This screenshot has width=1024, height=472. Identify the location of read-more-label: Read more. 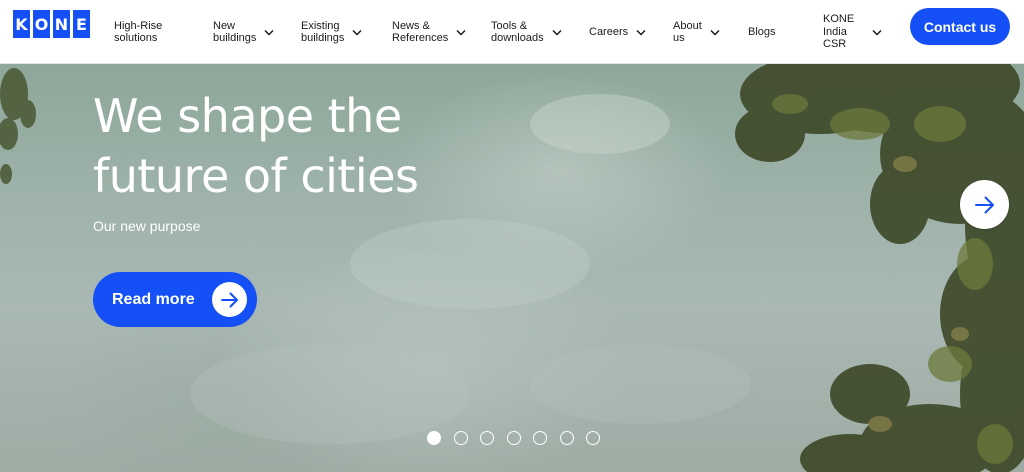
(153, 299).